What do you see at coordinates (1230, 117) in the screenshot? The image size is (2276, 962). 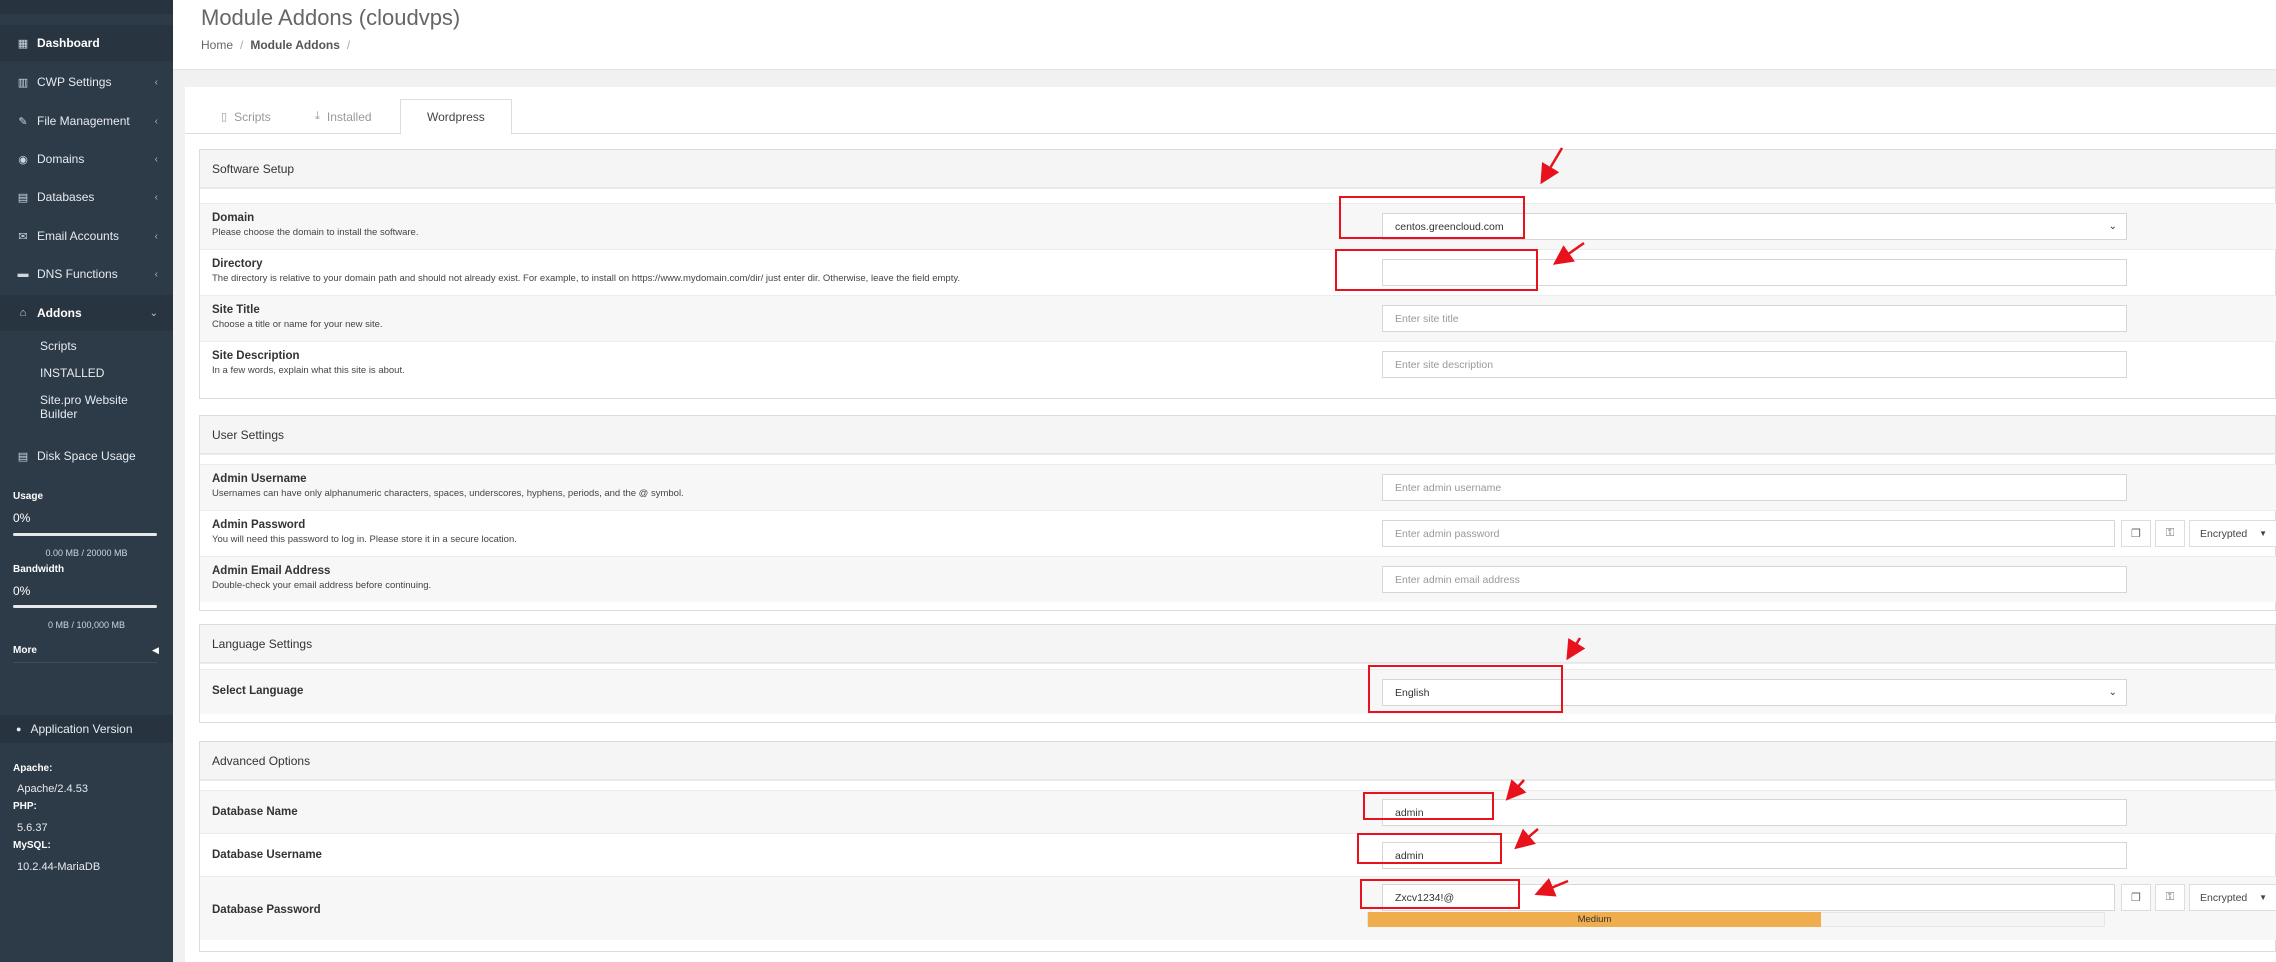 I see `tab-bar: ▯ Scripts ⤓ Installed Wordpress` at bounding box center [1230, 117].